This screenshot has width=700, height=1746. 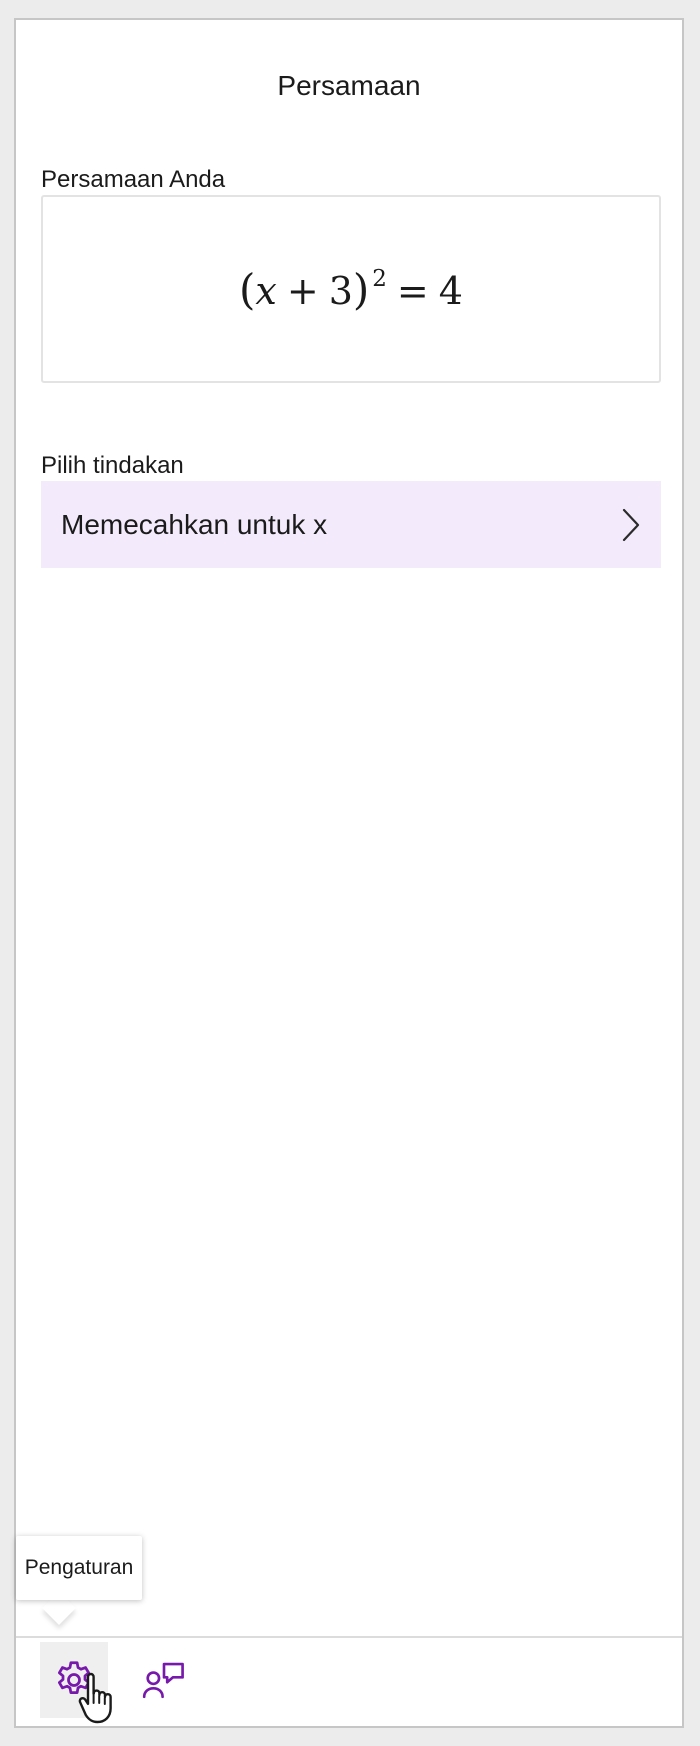 What do you see at coordinates (351, 524) in the screenshot?
I see `action-solve-for-x: Memecahkan untuk x` at bounding box center [351, 524].